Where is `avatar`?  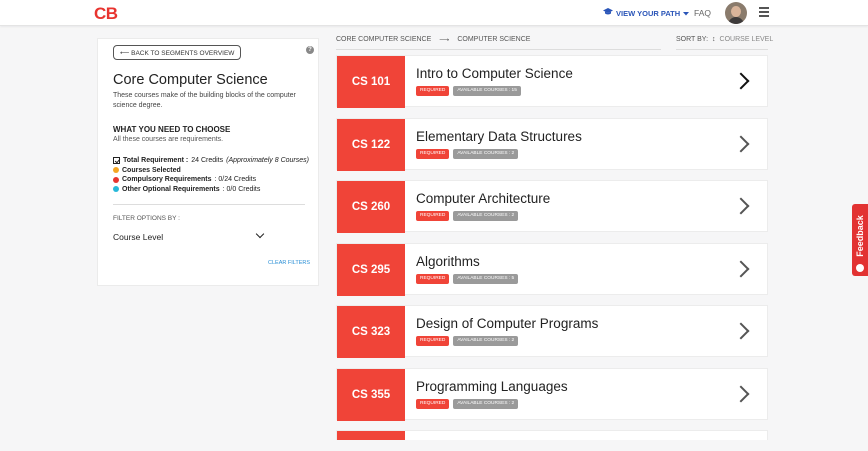 avatar is located at coordinates (736, 13).